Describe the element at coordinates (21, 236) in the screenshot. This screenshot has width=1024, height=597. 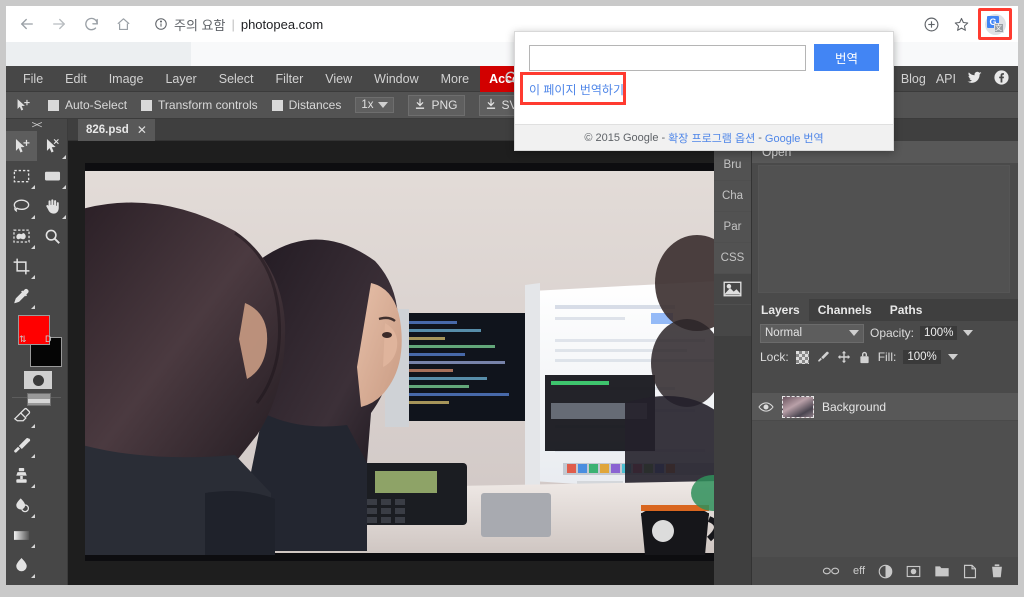
I see `object-selection-tool` at that location.